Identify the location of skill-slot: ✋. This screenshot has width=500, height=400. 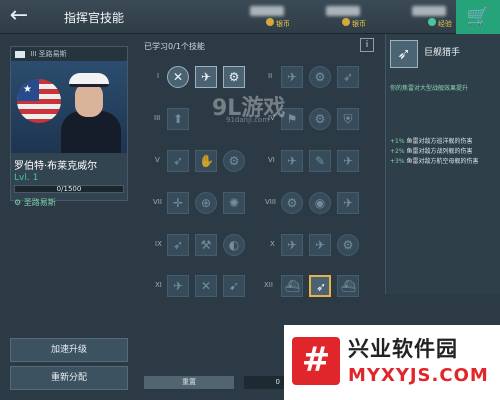
(206, 161).